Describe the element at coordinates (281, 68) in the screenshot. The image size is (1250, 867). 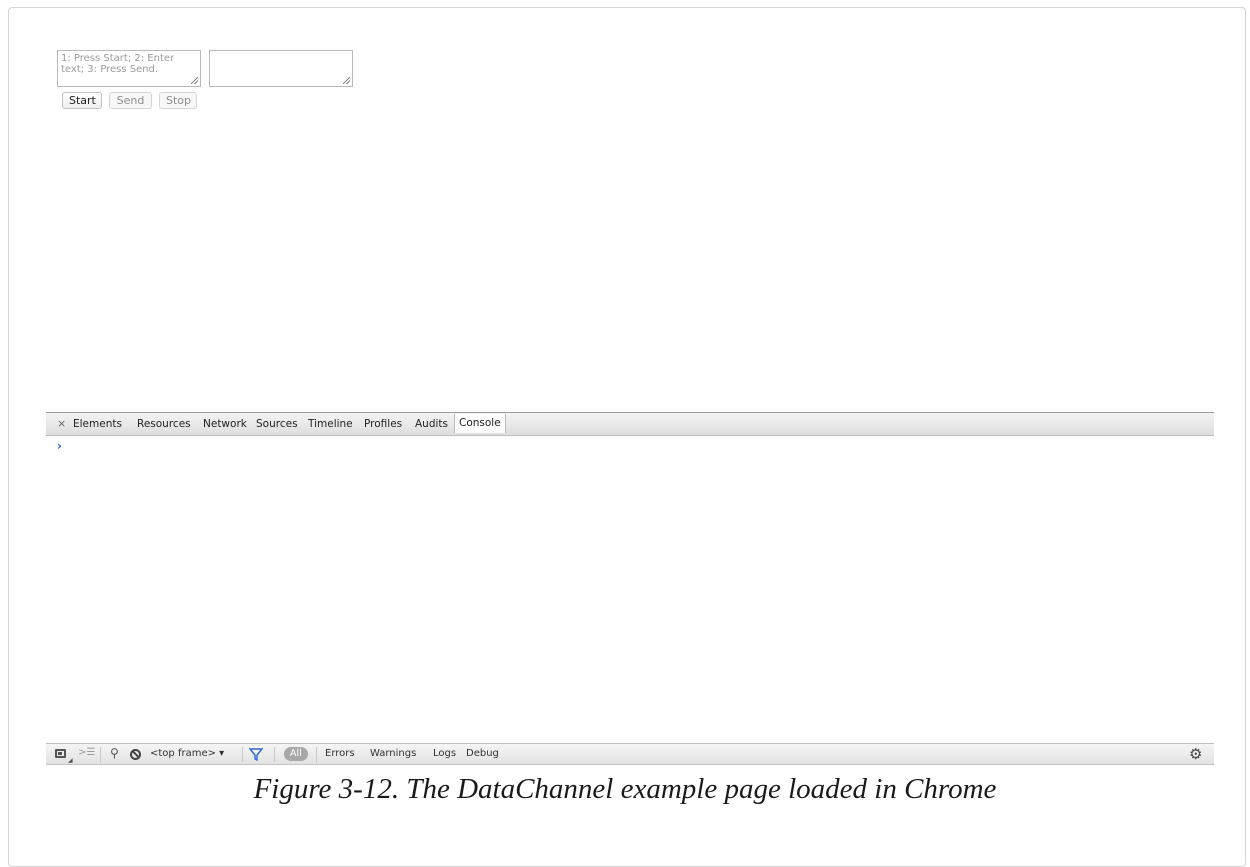
I see `receive-textarea` at that location.